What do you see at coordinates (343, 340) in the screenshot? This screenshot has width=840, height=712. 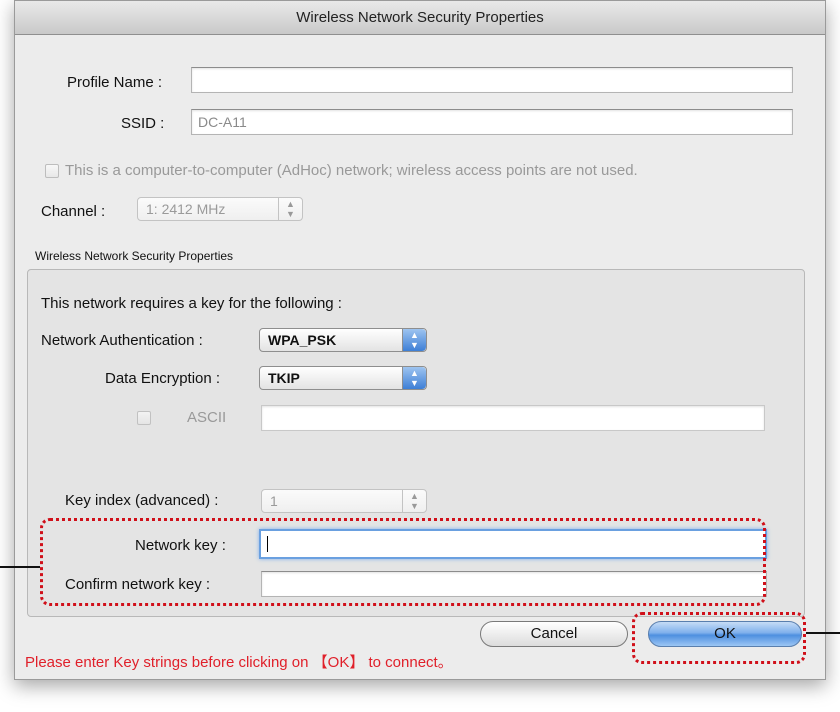 I see `auth-select: WPA_PSK ▲ ▼` at bounding box center [343, 340].